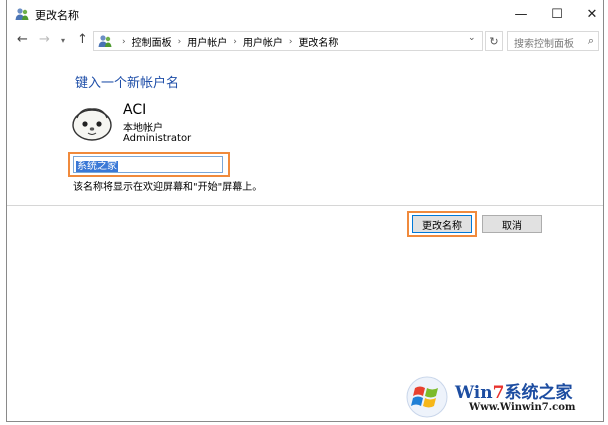 The height and width of the screenshot is (425, 608). Describe the element at coordinates (442, 224) in the screenshot. I see `change-name-button: 更改名称` at that location.